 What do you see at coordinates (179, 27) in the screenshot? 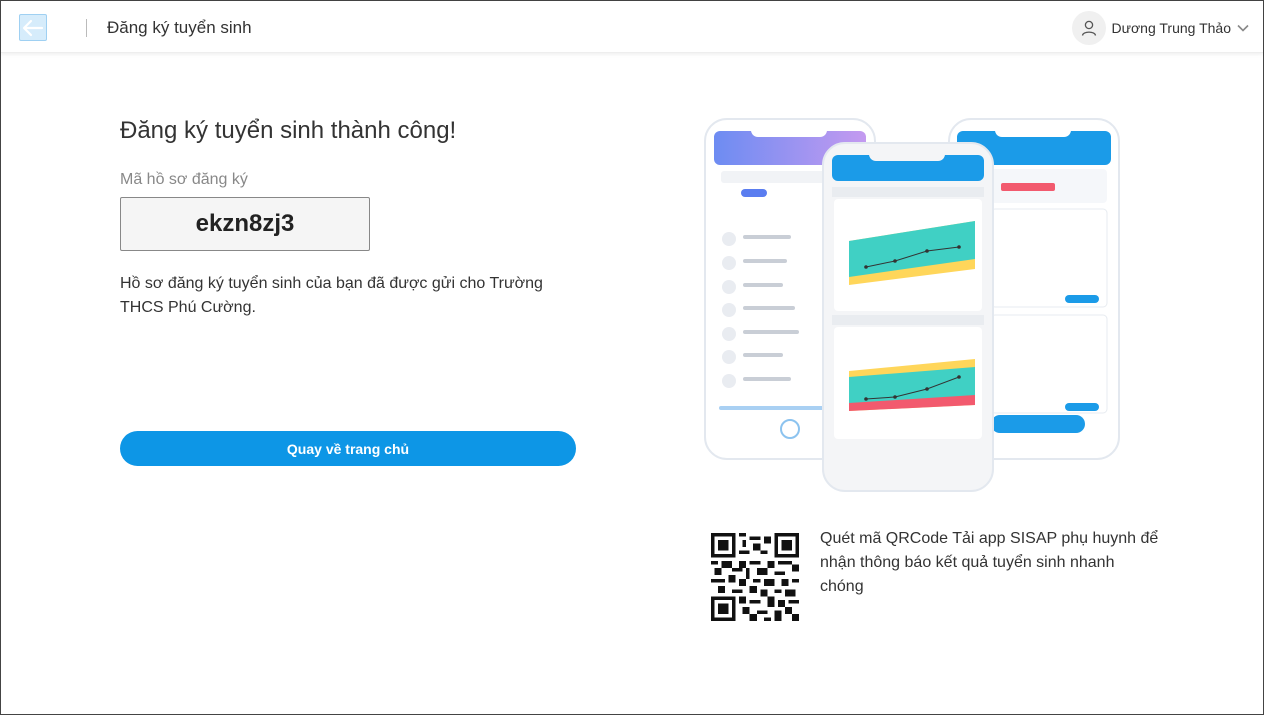
I see `page-title: Đăng ký tuyển sinh` at bounding box center [179, 27].